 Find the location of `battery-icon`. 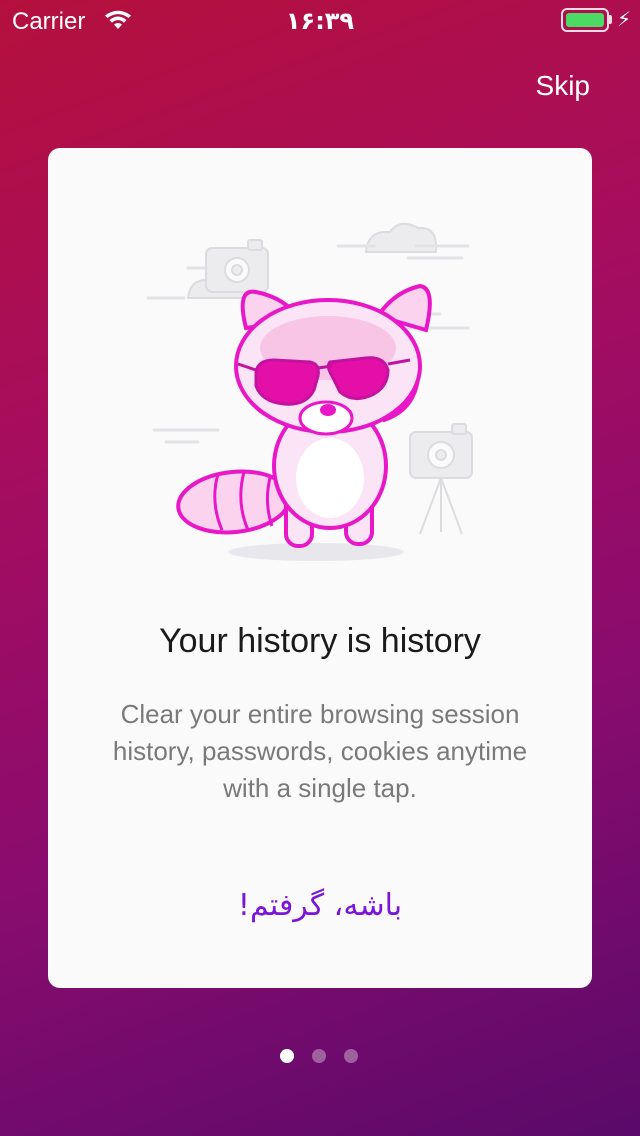

battery-icon is located at coordinates (585, 20).